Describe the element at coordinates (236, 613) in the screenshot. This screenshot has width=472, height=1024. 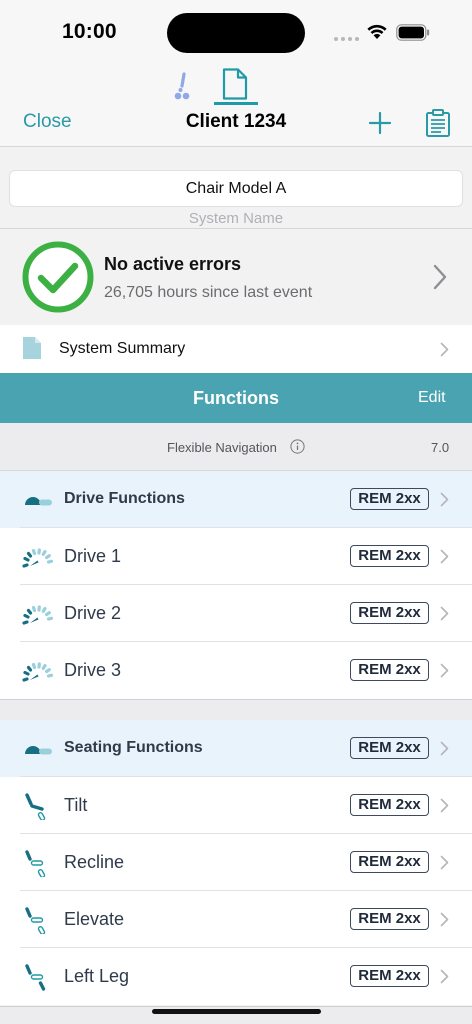
I see `list-item-drive-2: Drive 2 REM 2xx` at that location.